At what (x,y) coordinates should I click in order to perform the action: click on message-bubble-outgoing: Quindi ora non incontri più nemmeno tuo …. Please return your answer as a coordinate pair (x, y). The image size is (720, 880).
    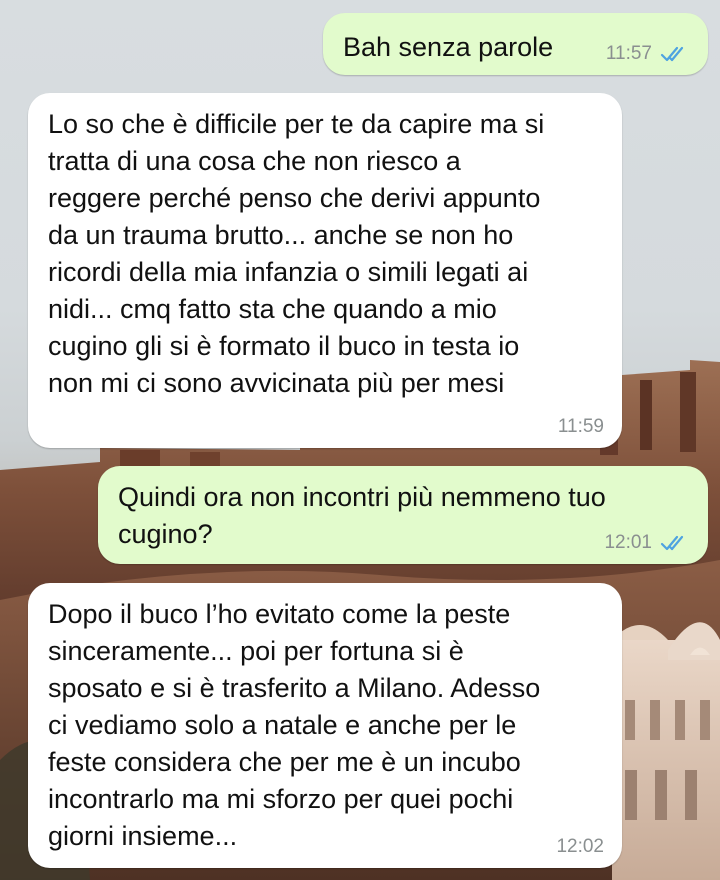
    Looking at the image, I should click on (403, 515).